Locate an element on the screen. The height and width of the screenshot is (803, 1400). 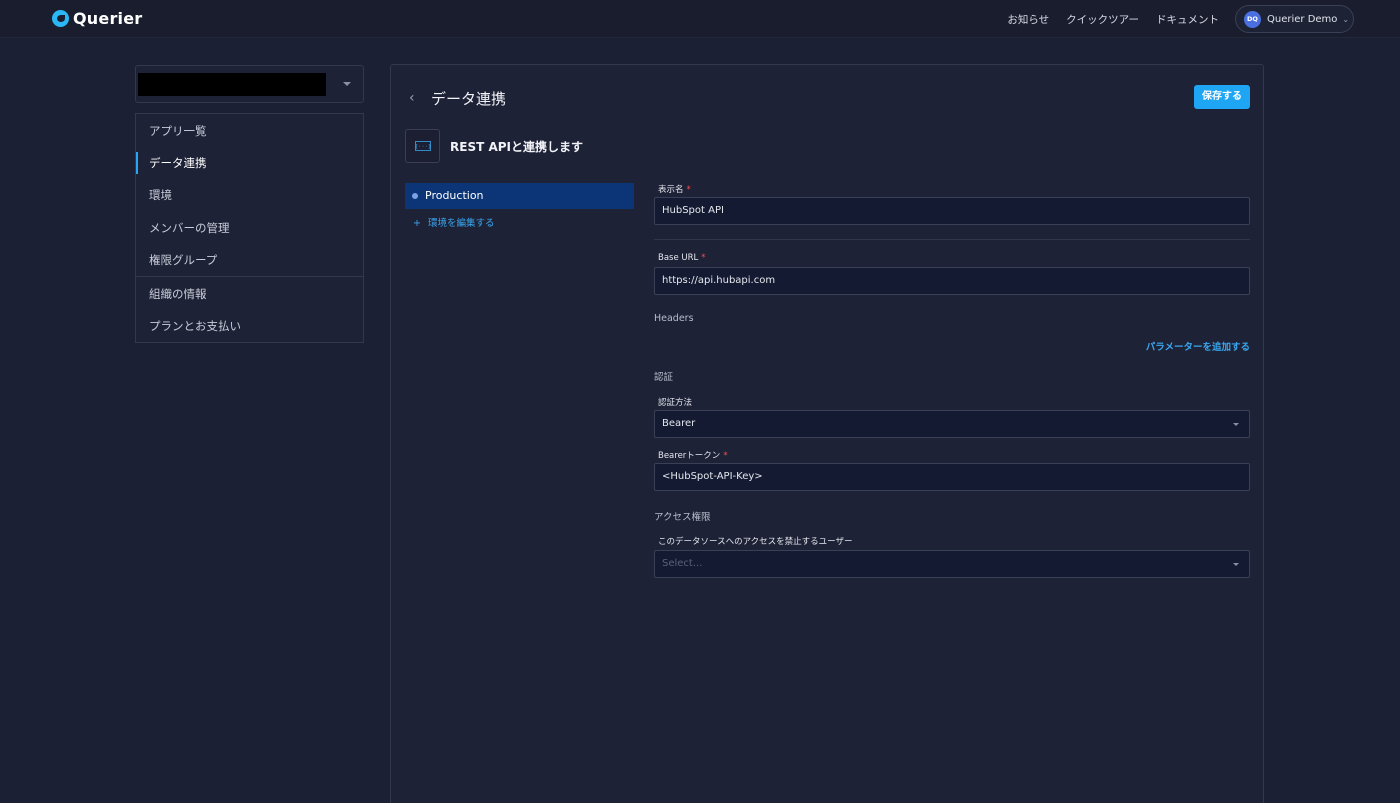
sidebar-item-members: メンバーの管理 is located at coordinates (249, 228).